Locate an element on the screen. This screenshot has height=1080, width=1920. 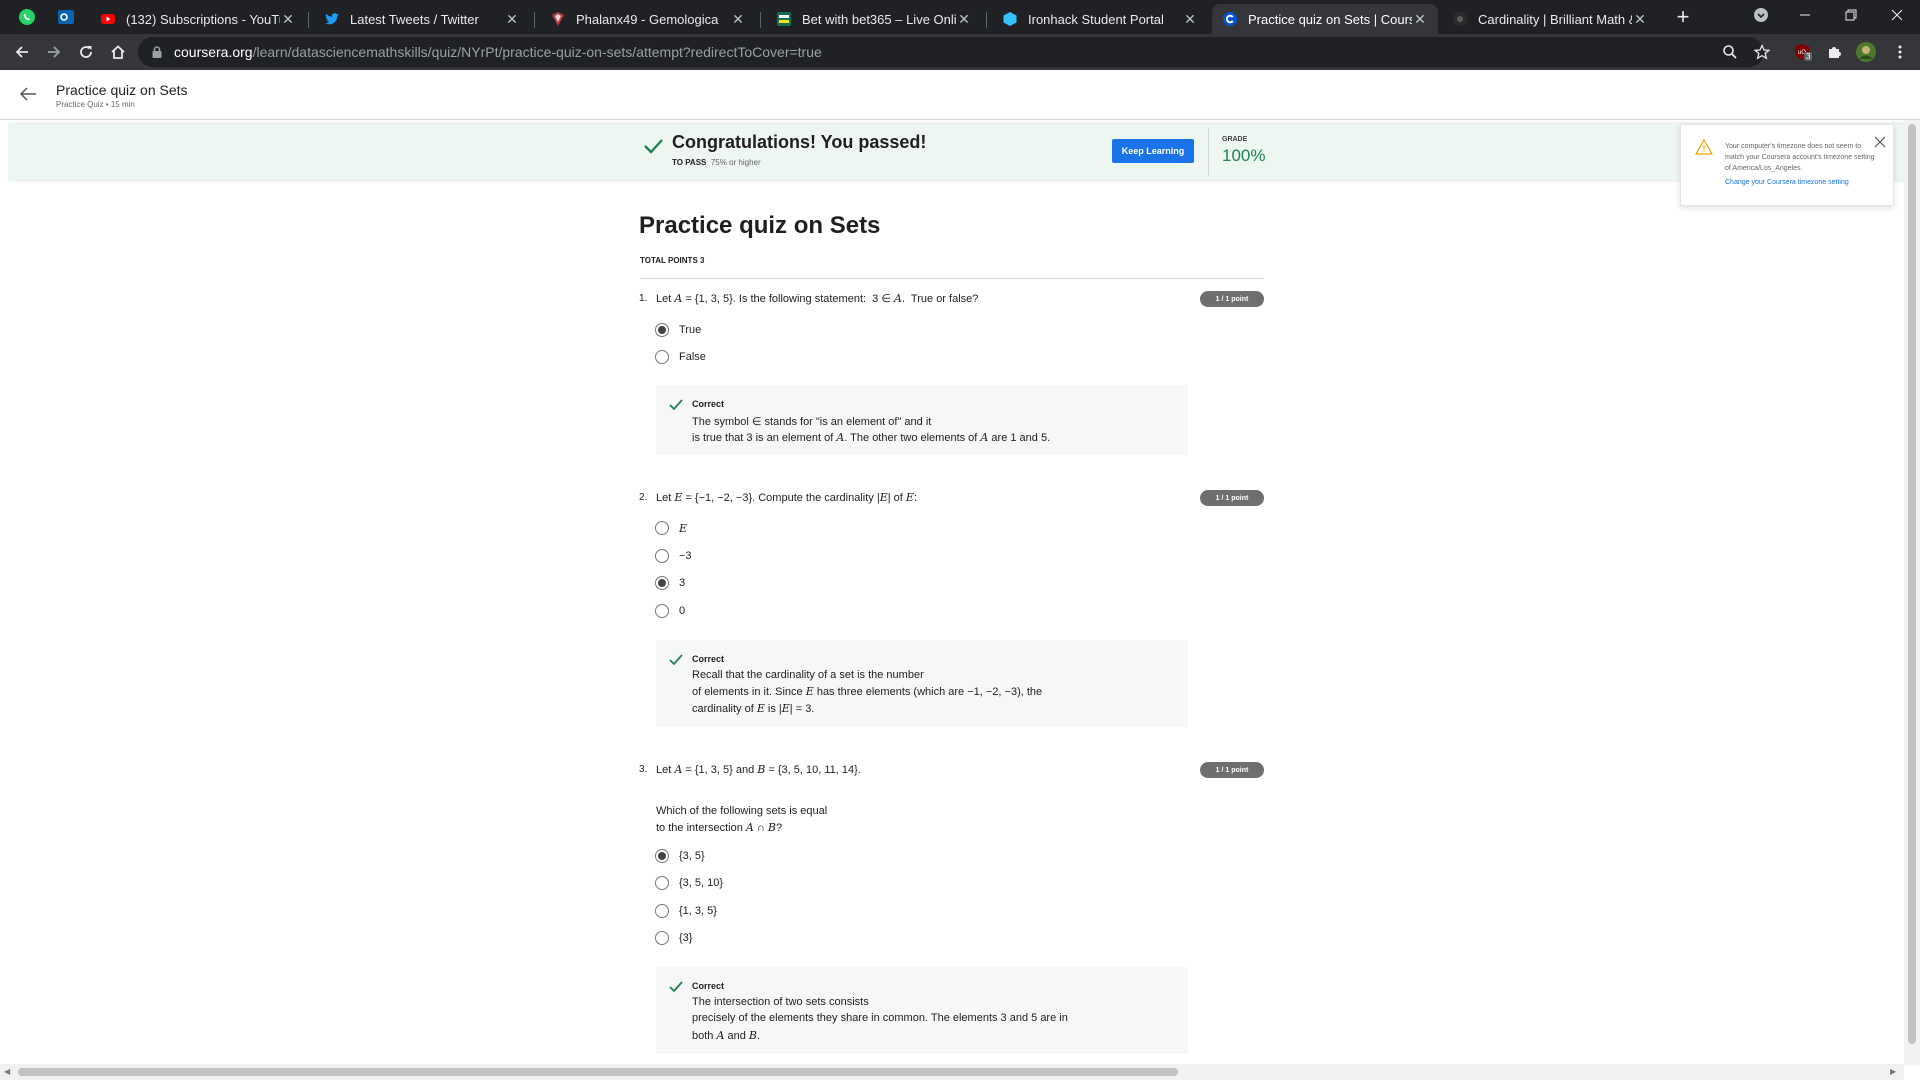
option-label: 3 is located at coordinates (682, 583).